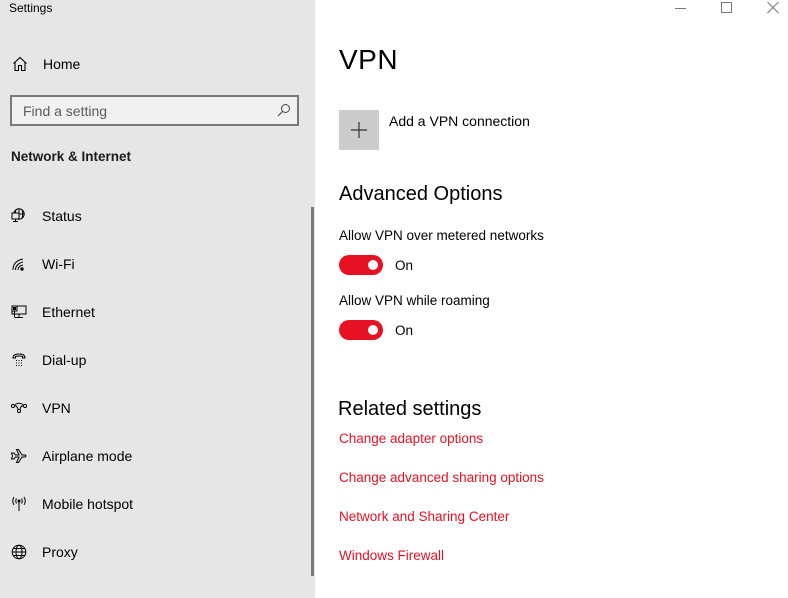 The height and width of the screenshot is (598, 788). What do you see at coordinates (391, 555) in the screenshot?
I see `windows-firewall-link: Windows Firewall` at bounding box center [391, 555].